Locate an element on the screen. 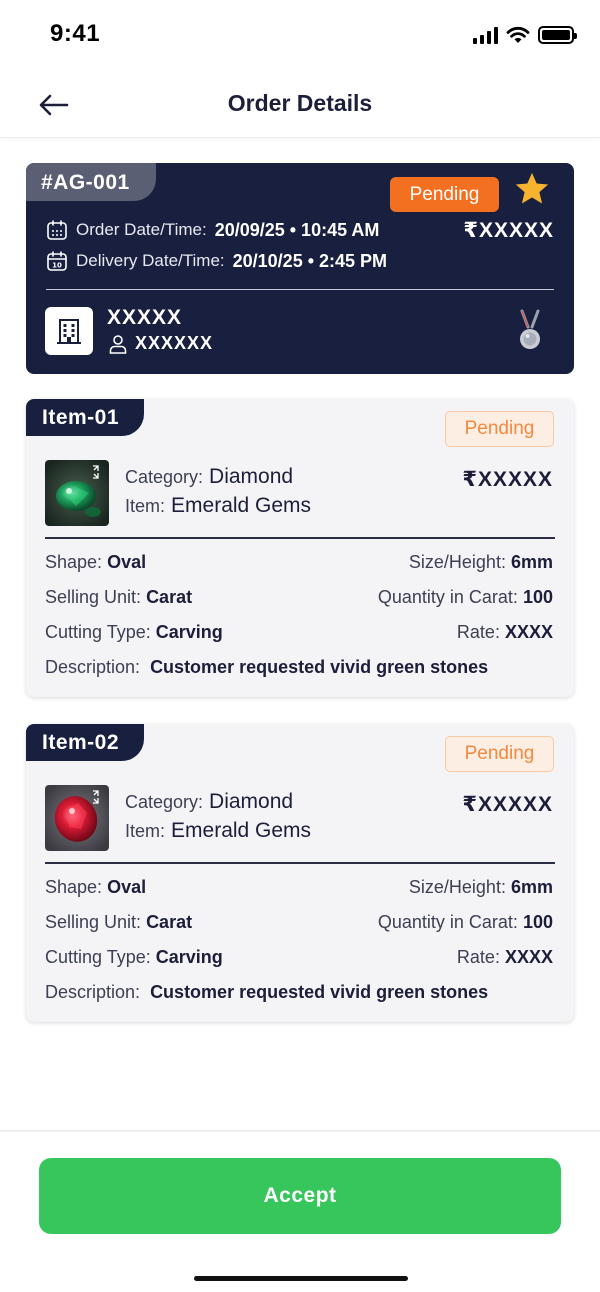 Image resolution: width=600 pixels, height=1292 pixels. star-icon is located at coordinates (532, 189).